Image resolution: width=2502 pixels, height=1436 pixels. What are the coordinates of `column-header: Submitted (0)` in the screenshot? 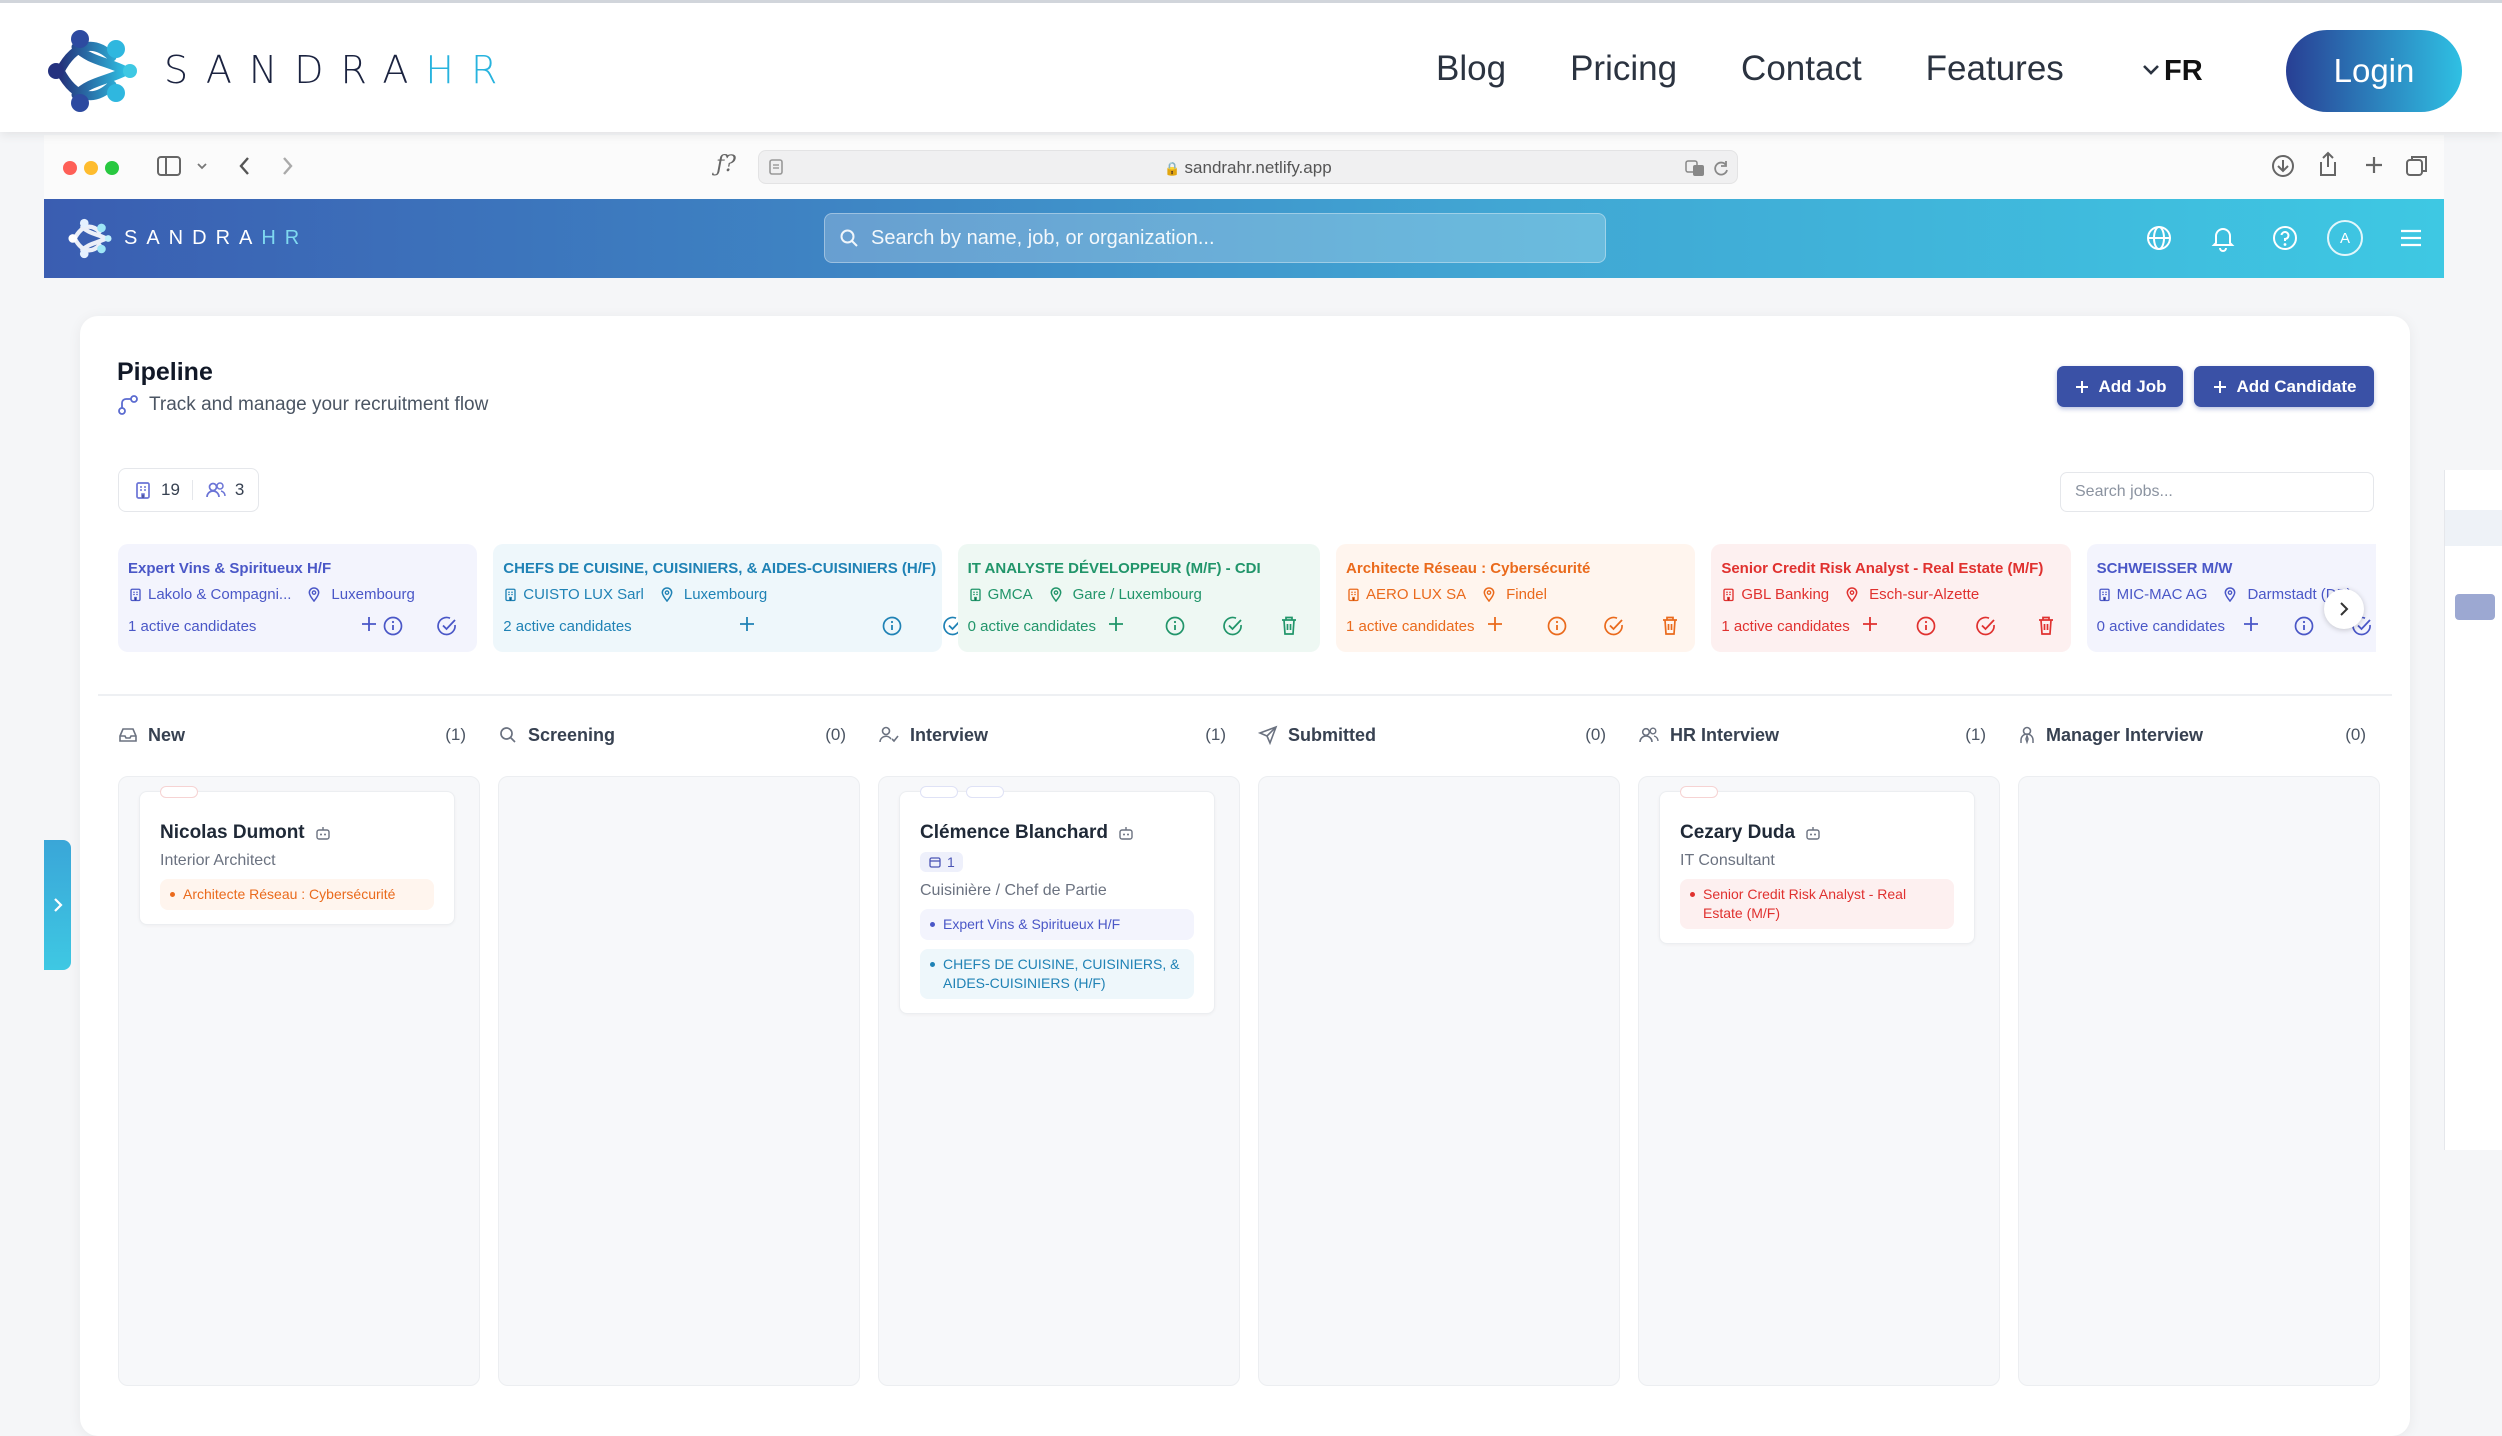 It's located at (1439, 735).